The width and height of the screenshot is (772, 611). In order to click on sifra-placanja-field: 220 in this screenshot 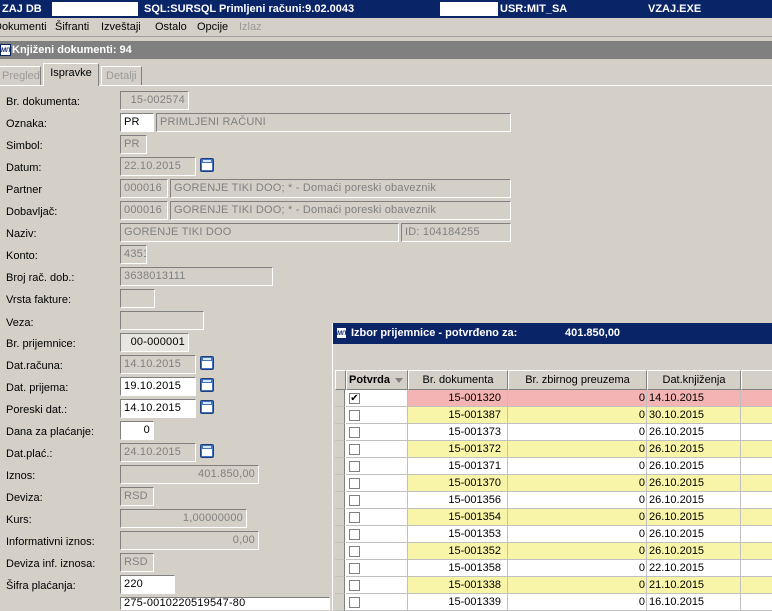, I will do `click(147, 584)`.